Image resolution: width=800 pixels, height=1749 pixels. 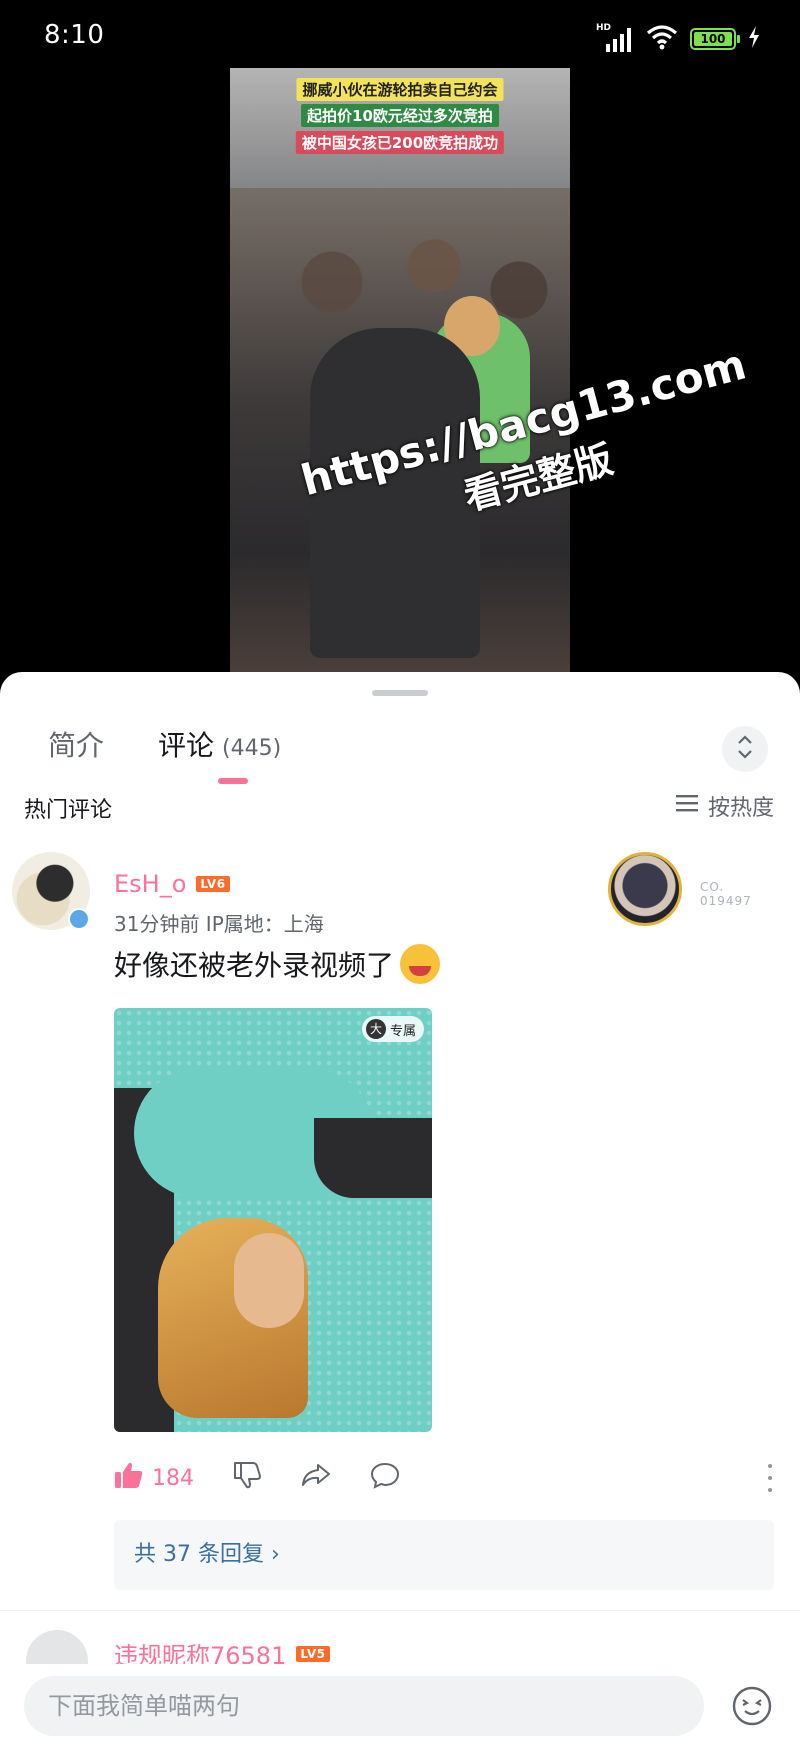 I want to click on view-replies-button: 共 37 条回复 ›, so click(x=444, y=1555).